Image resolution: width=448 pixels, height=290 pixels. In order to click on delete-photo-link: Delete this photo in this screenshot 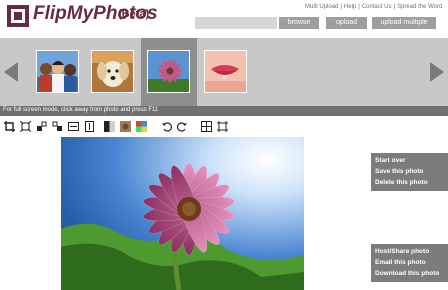, I will do `click(401, 182)`.